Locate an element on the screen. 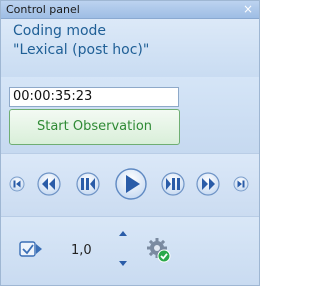 Image resolution: width=320 pixels, height=286 pixels. start-observation-button: Start Observation is located at coordinates (94, 127).